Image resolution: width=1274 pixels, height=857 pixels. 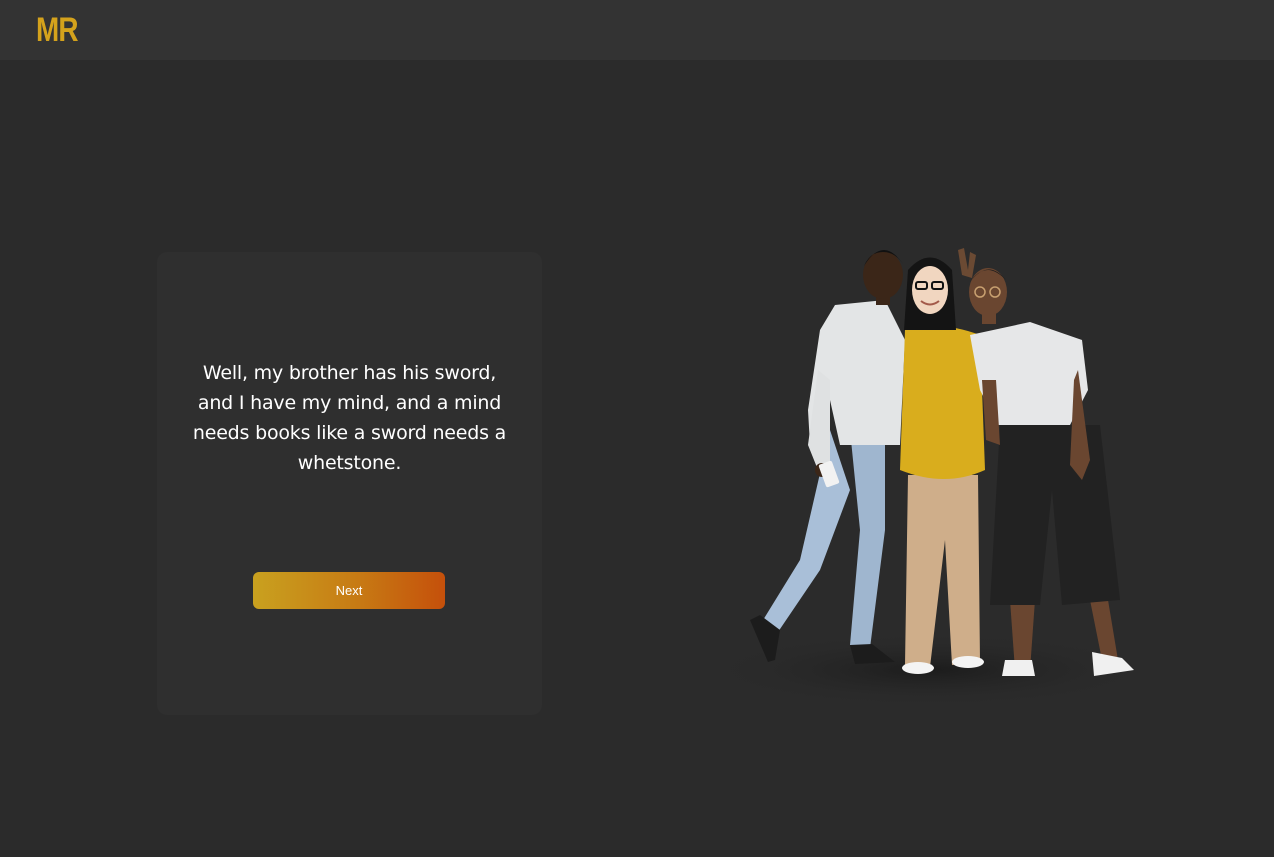 What do you see at coordinates (637, 30) in the screenshot?
I see `top-bar: MR` at bounding box center [637, 30].